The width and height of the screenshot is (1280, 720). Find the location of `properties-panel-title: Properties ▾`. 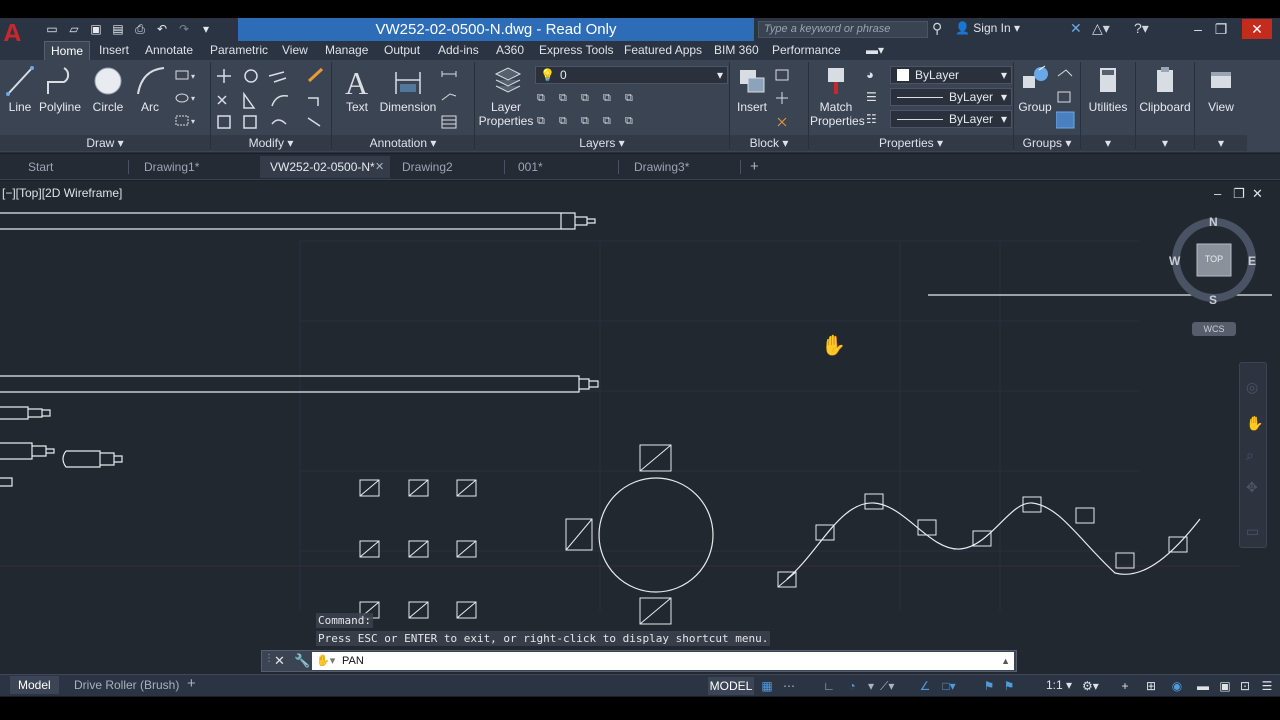

properties-panel-title: Properties ▾ is located at coordinates (911, 143).